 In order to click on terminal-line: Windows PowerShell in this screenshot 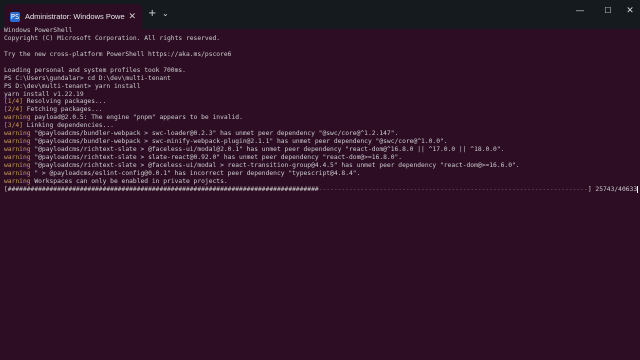, I will do `click(321, 31)`.